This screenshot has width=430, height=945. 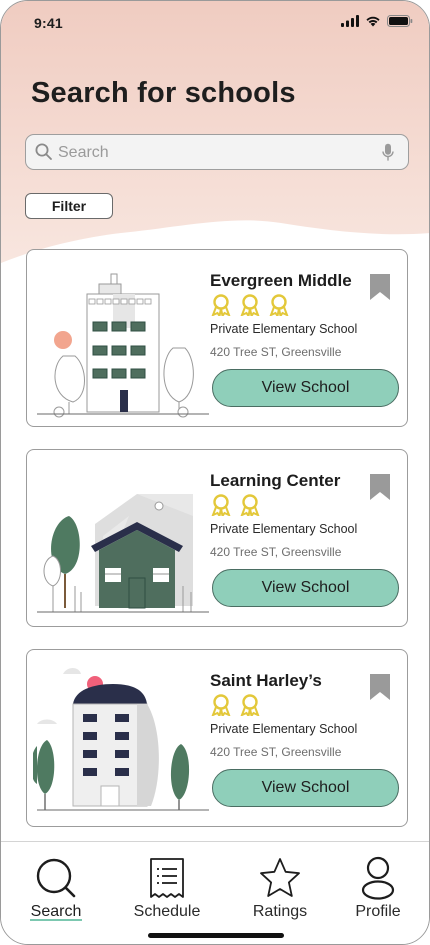 I want to click on user-icon, so click(x=378, y=878).